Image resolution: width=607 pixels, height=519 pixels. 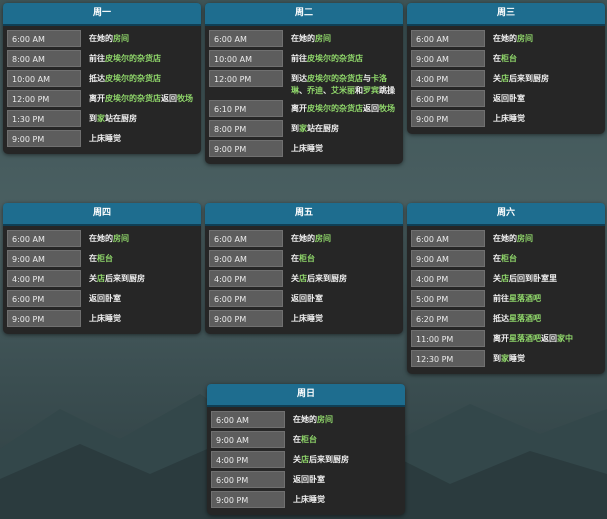 What do you see at coordinates (506, 214) in the screenshot?
I see `day-header: 周六` at bounding box center [506, 214].